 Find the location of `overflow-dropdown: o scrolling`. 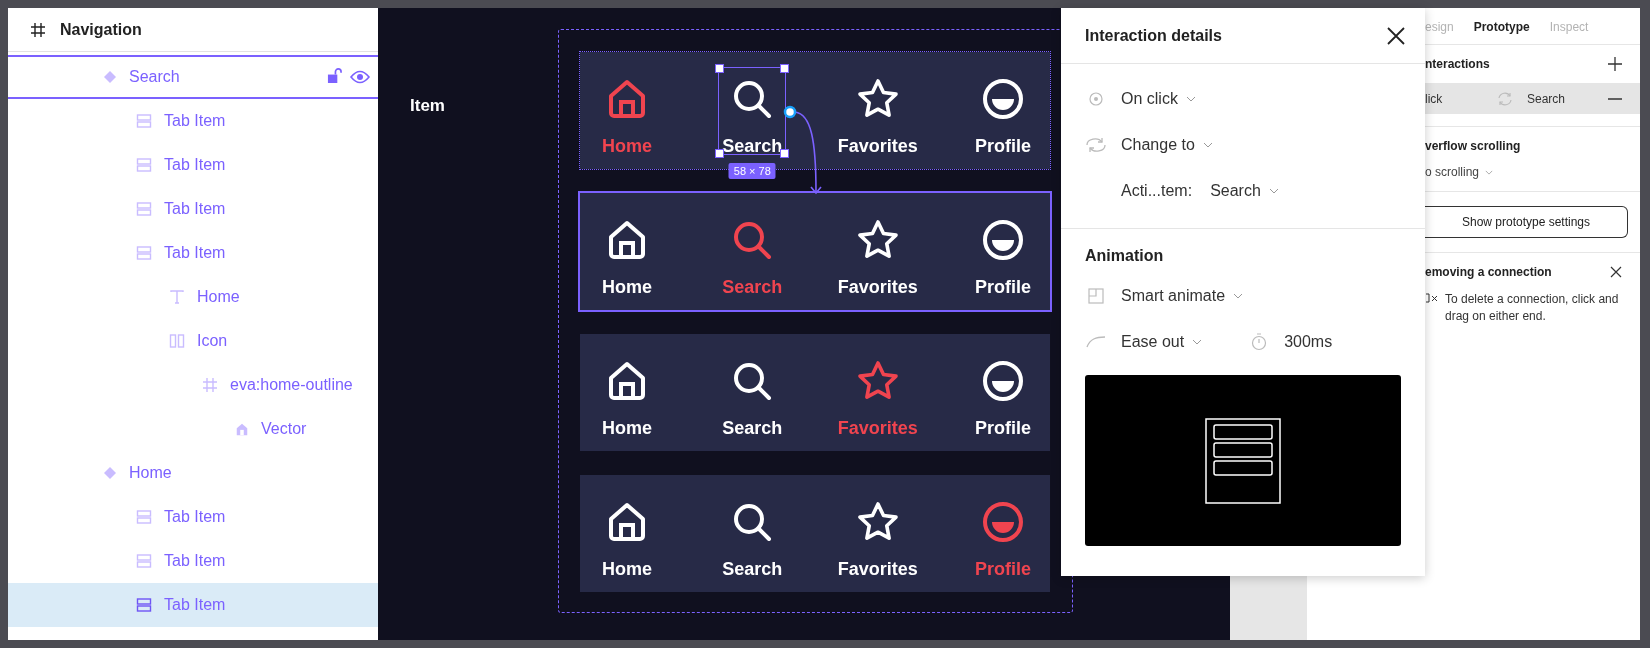

overflow-dropdown: o scrolling is located at coordinates (1473, 172).